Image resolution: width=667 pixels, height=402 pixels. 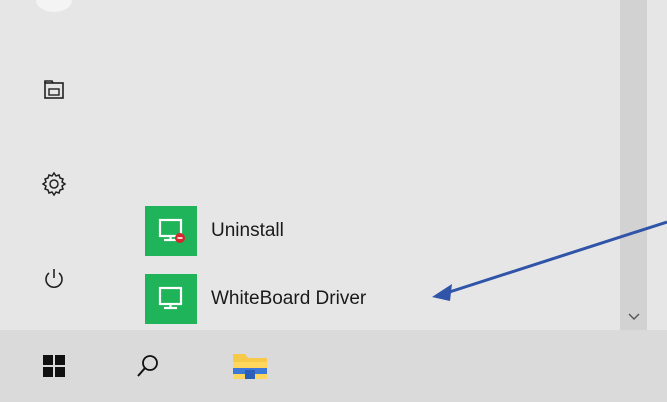 I want to click on user-avatar-partial, so click(x=54, y=6).